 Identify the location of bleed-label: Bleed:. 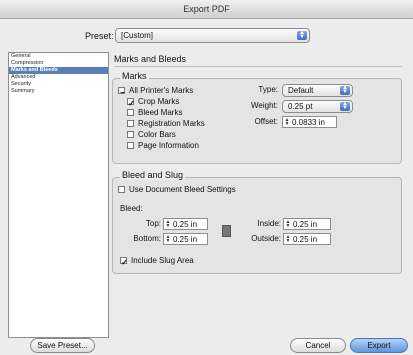
(131, 208).